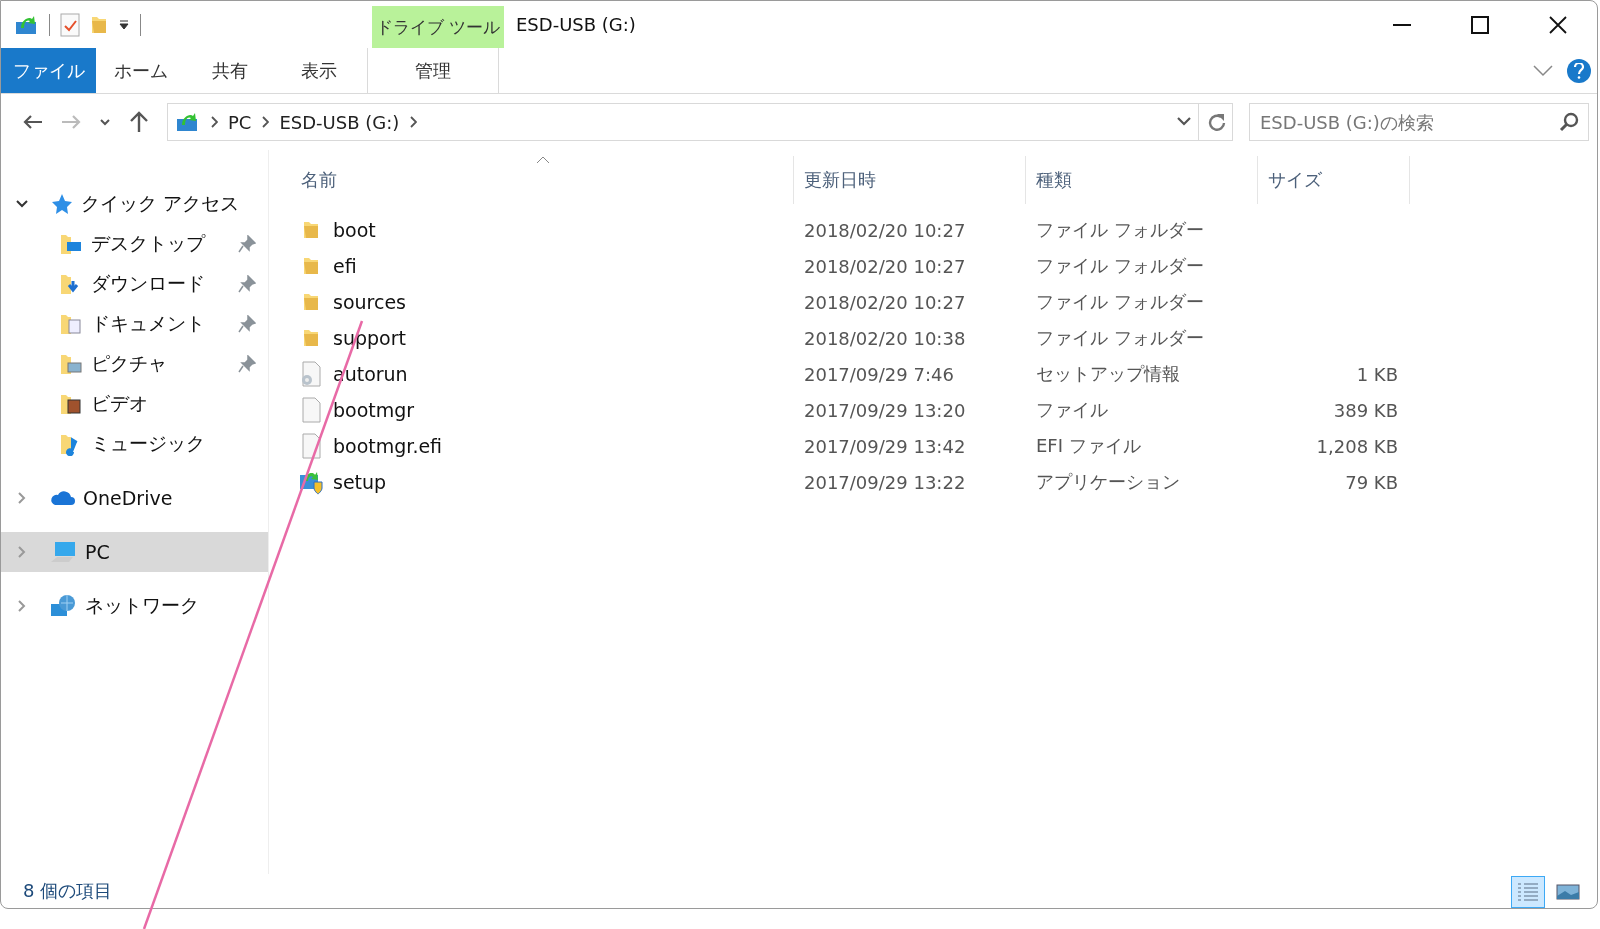 Image resolution: width=1600 pixels, height=929 pixels. What do you see at coordinates (148, 323) in the screenshot?
I see `nav-label: ドキュメント` at bounding box center [148, 323].